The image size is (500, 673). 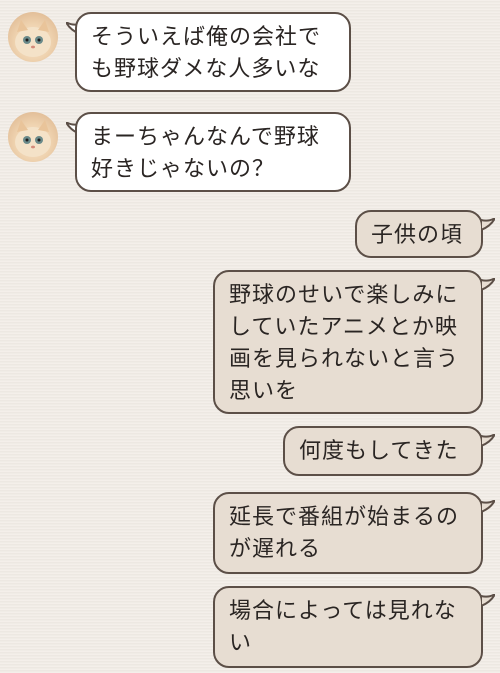 I want to click on message-bubble: まーちゃんなんで野球 好きじゃないの？, so click(x=213, y=152).